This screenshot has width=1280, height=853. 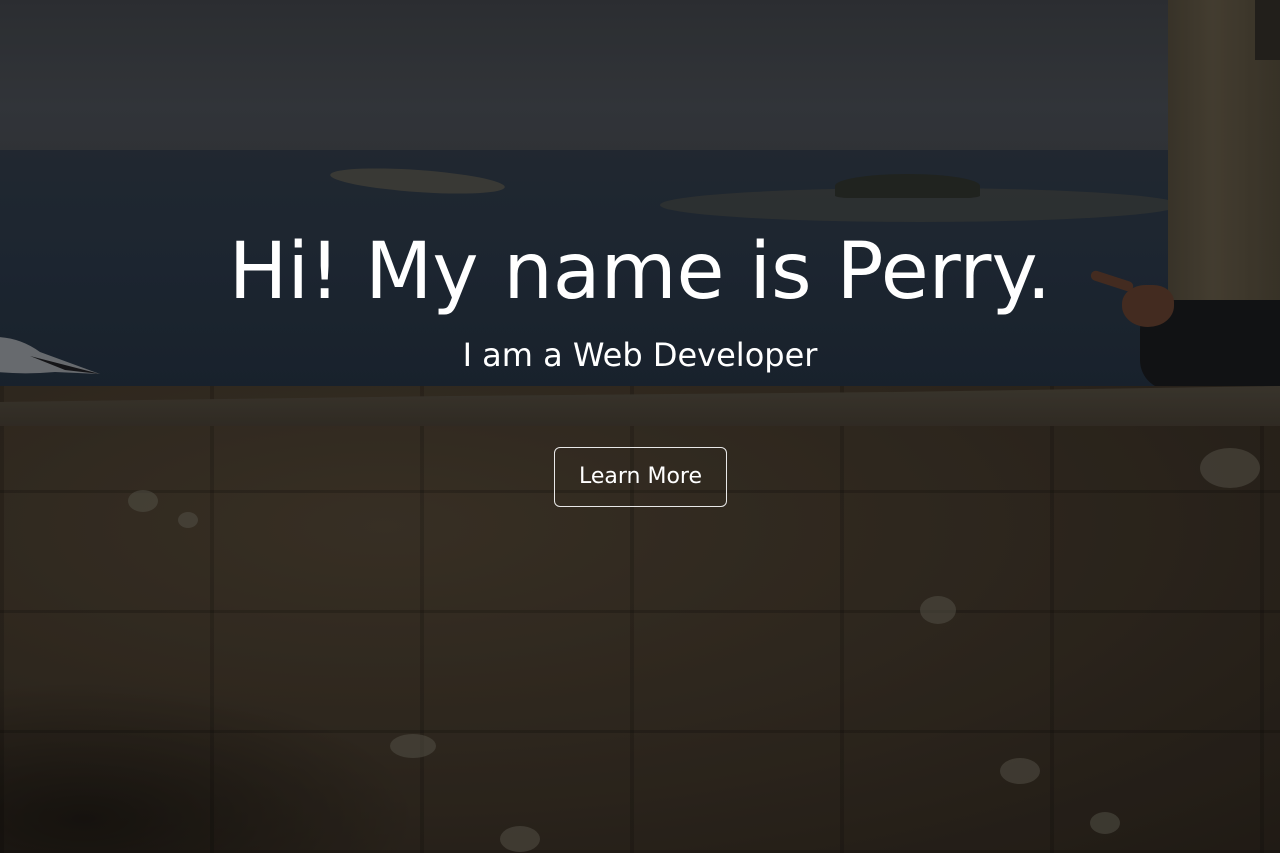 What do you see at coordinates (640, 355) in the screenshot?
I see `hero-subheadline: I am a Web Developer` at bounding box center [640, 355].